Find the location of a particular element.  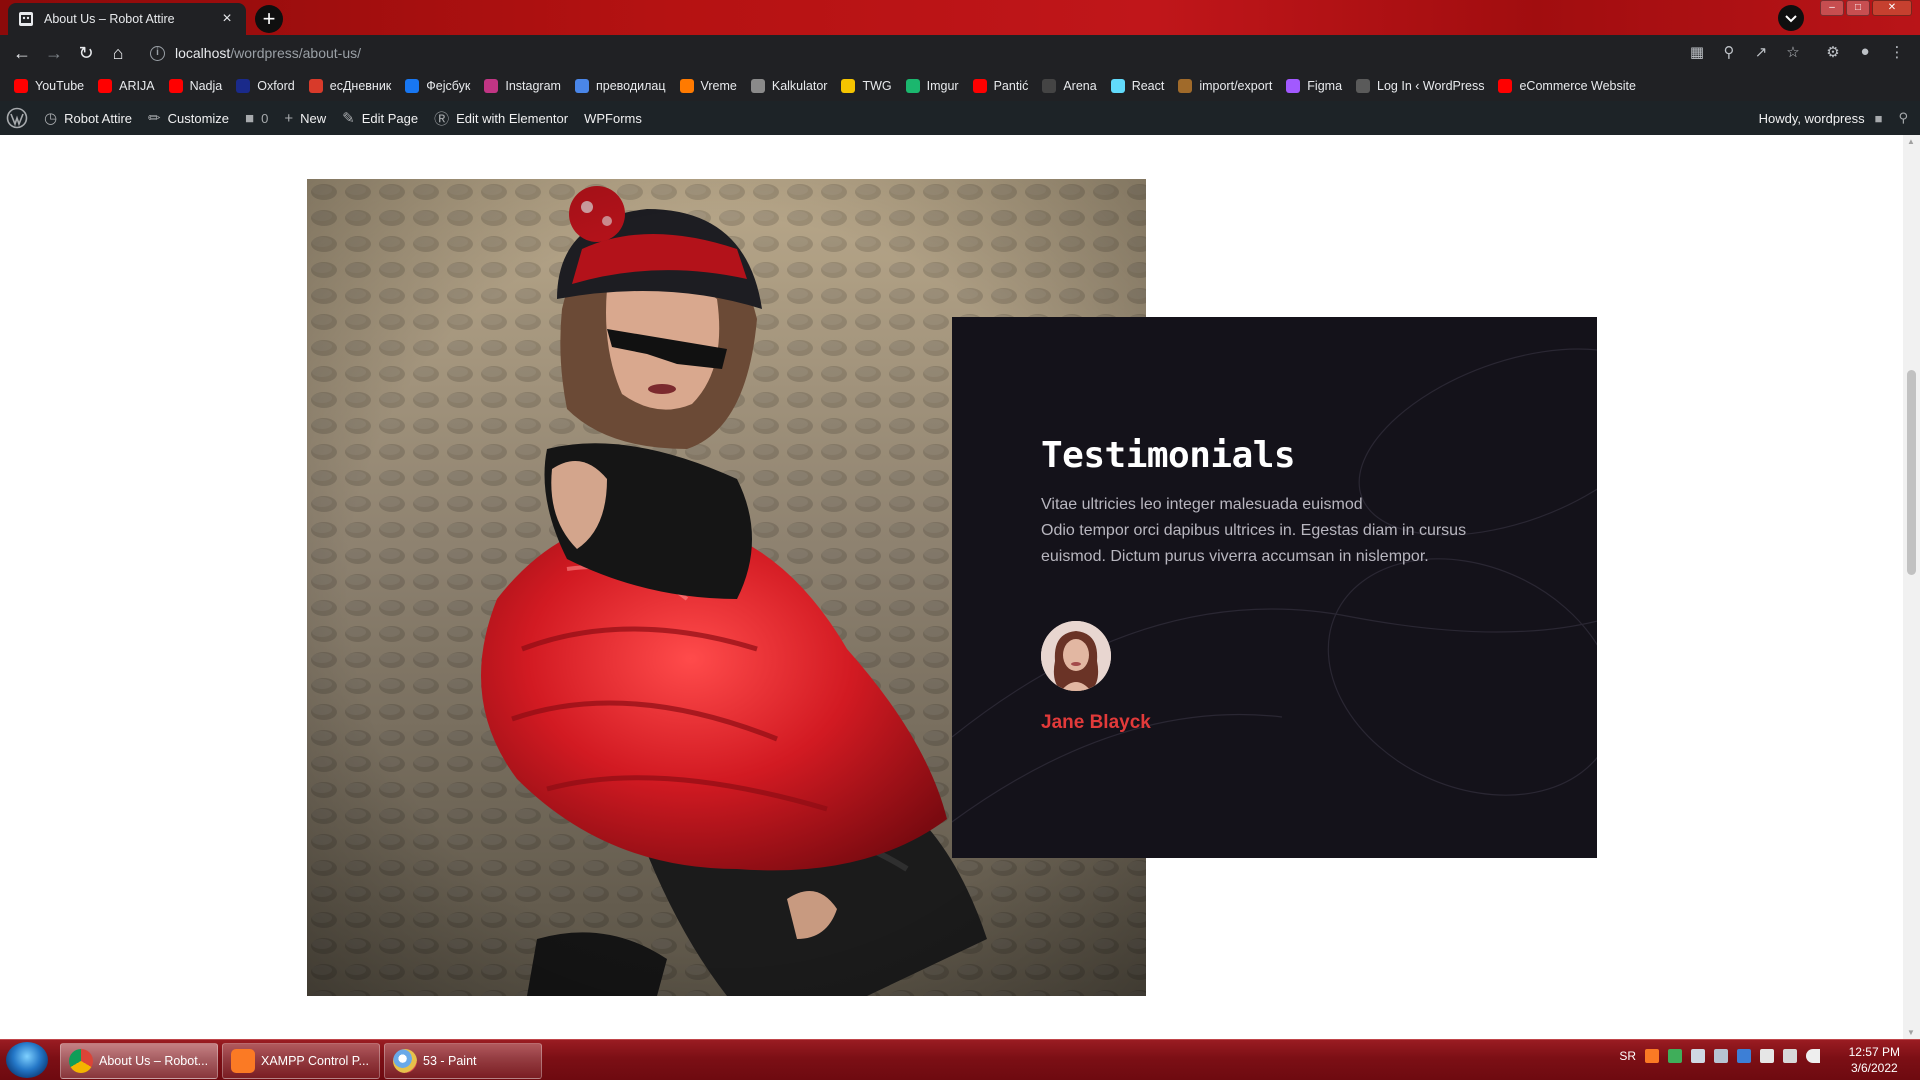

bookmark-item: Pantić is located at coordinates (1000, 86).